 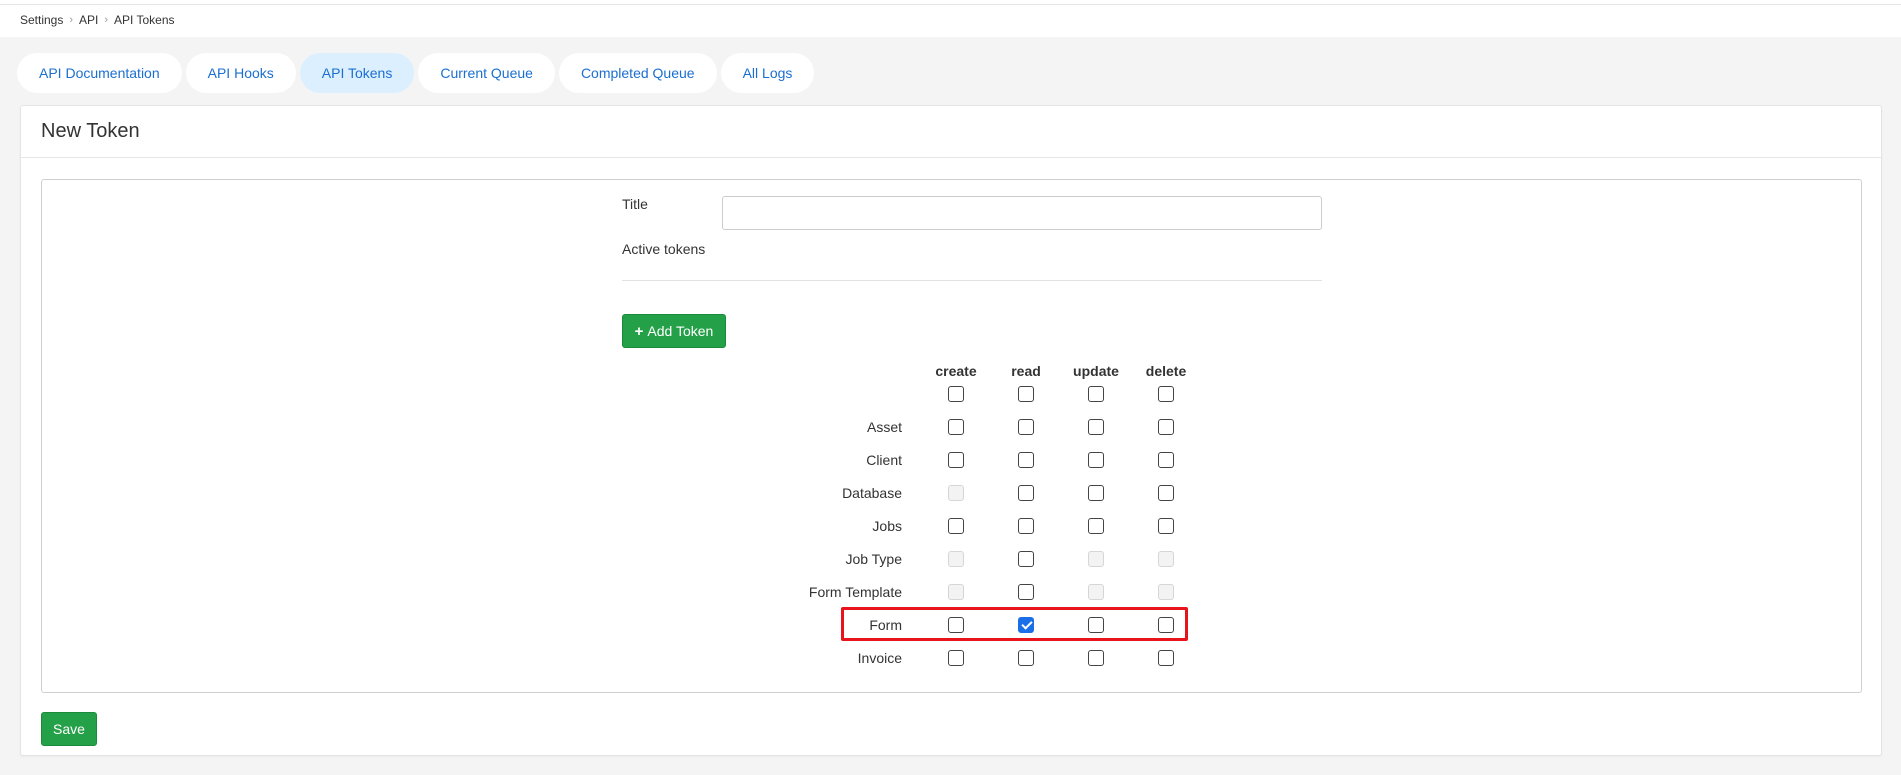 I want to click on invoice-update-checkbox, so click(x=1096, y=658).